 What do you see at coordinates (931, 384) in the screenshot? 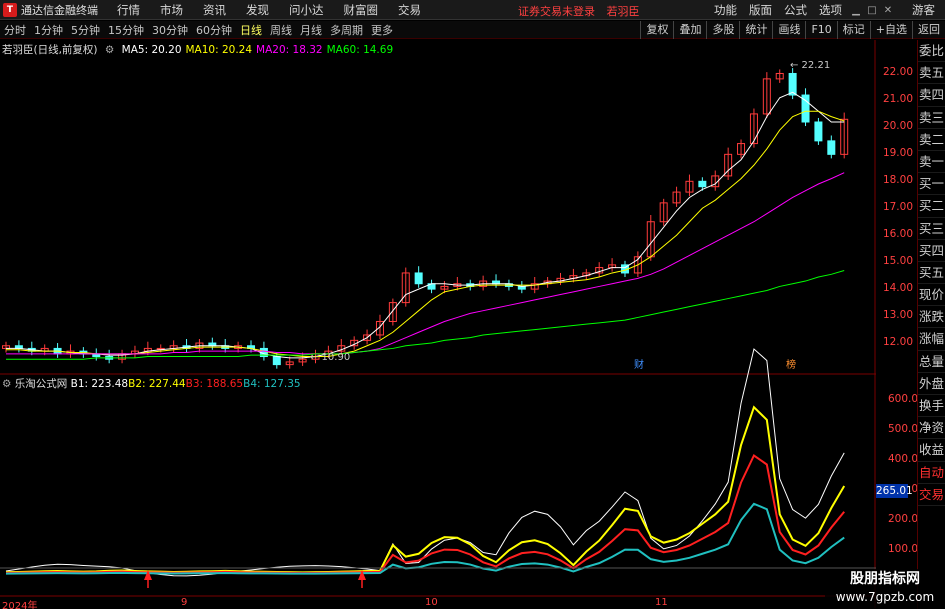
I see `quote-field-15: 外盘` at bounding box center [931, 384].